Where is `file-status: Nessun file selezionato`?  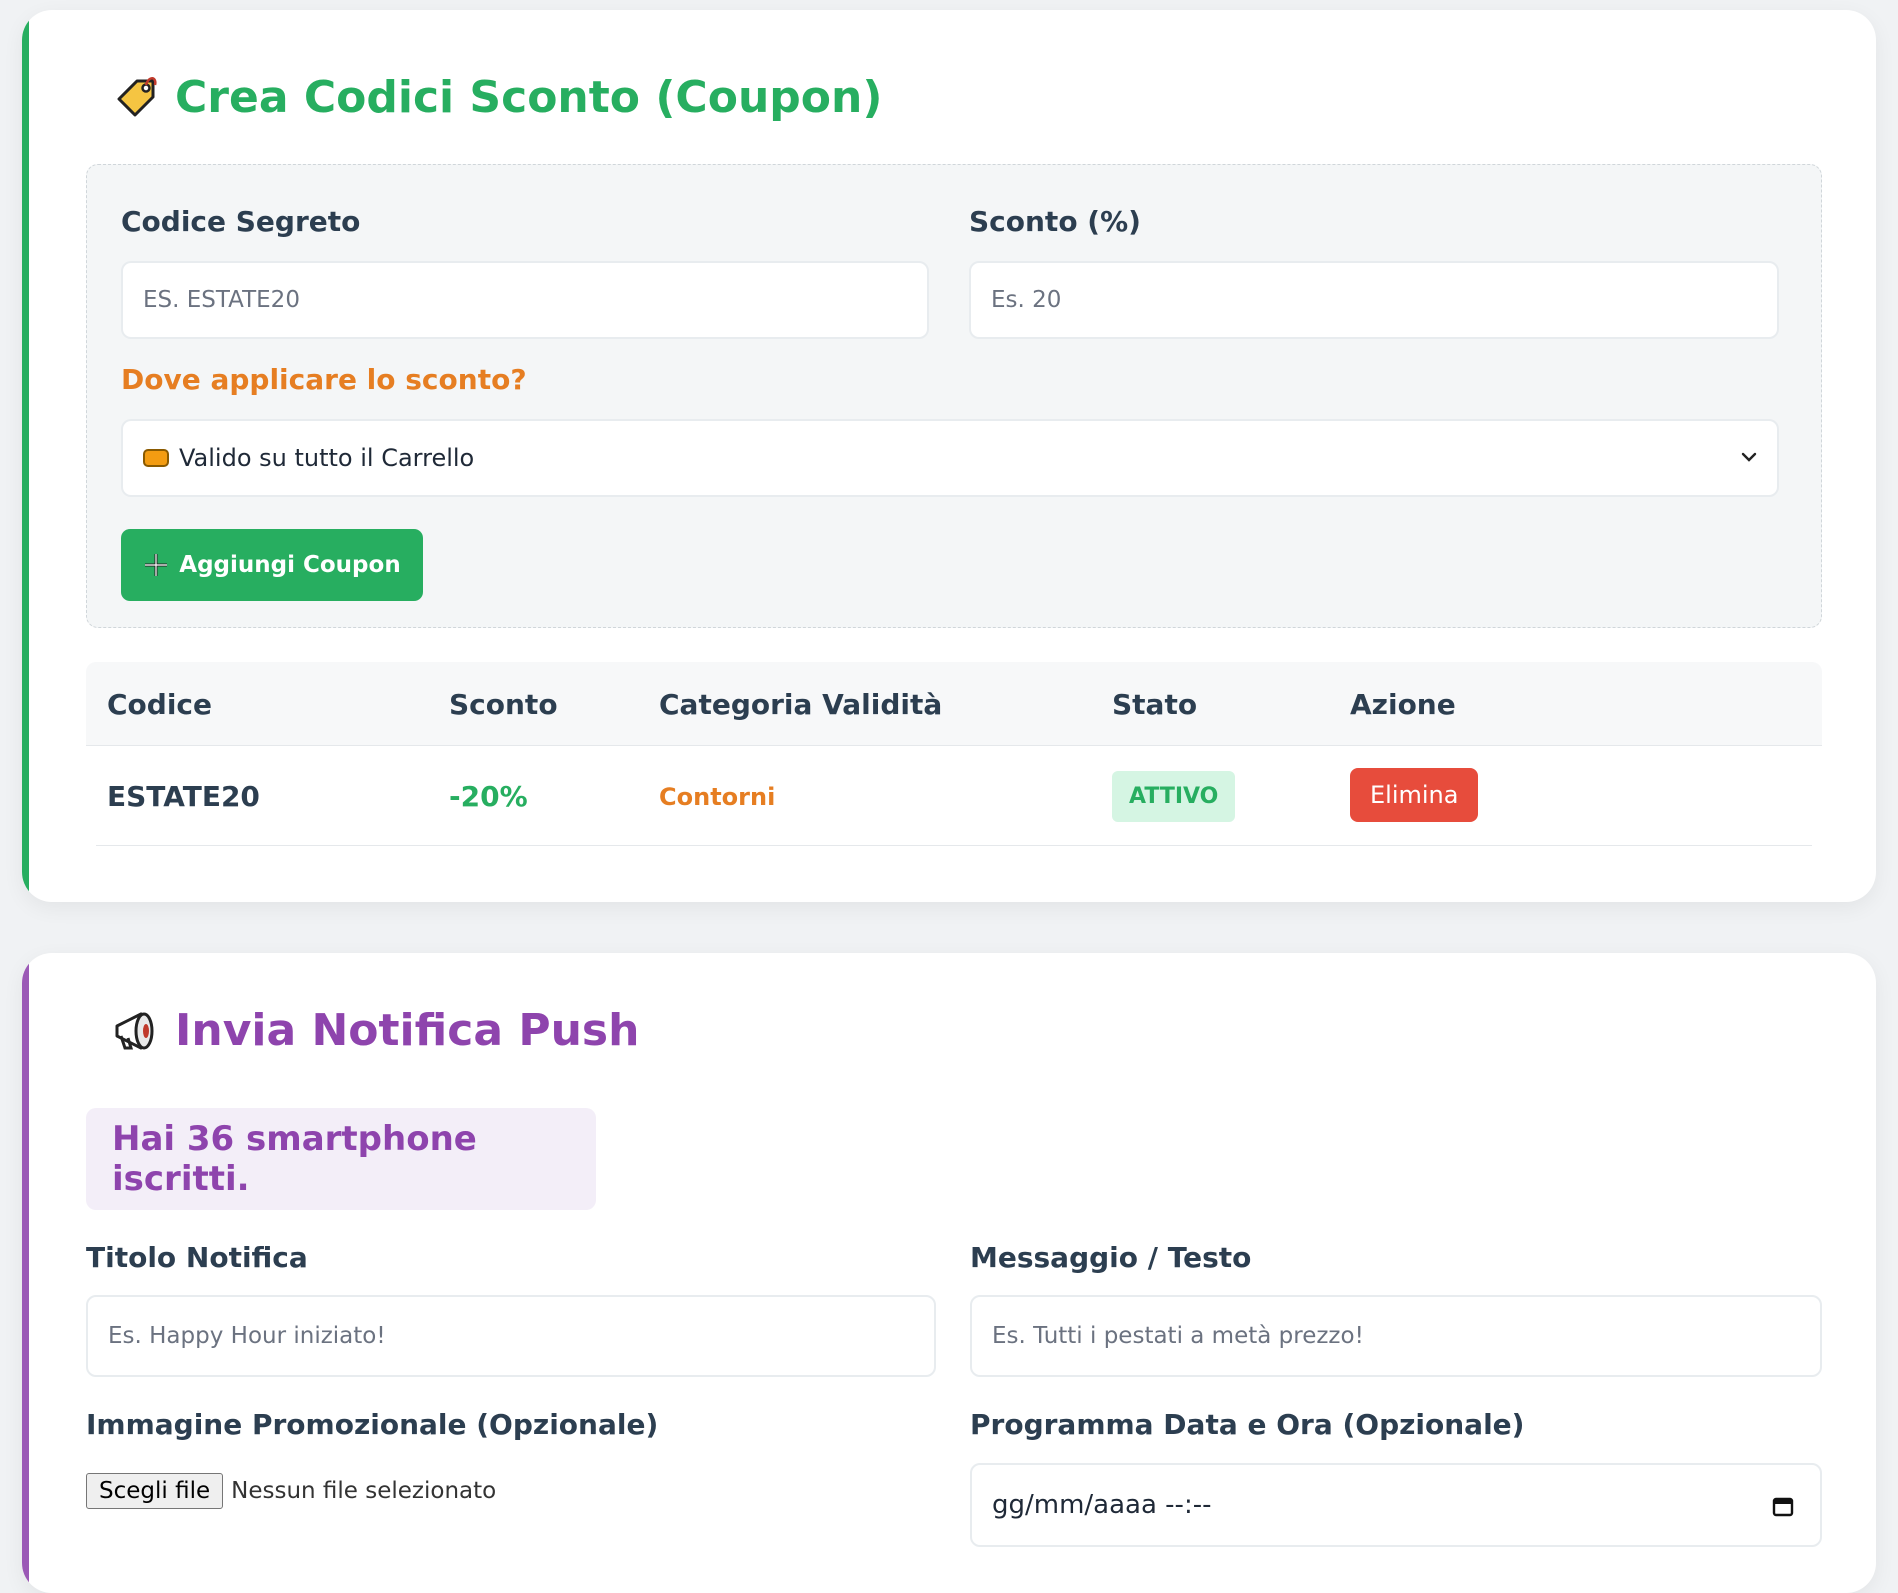 file-status: Nessun file selezionato is located at coordinates (364, 1491).